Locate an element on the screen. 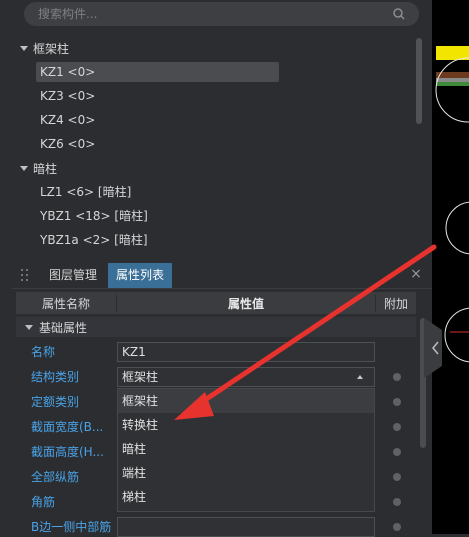  property-table-header: 属性名称 属性值 附加 is located at coordinates (216, 303).